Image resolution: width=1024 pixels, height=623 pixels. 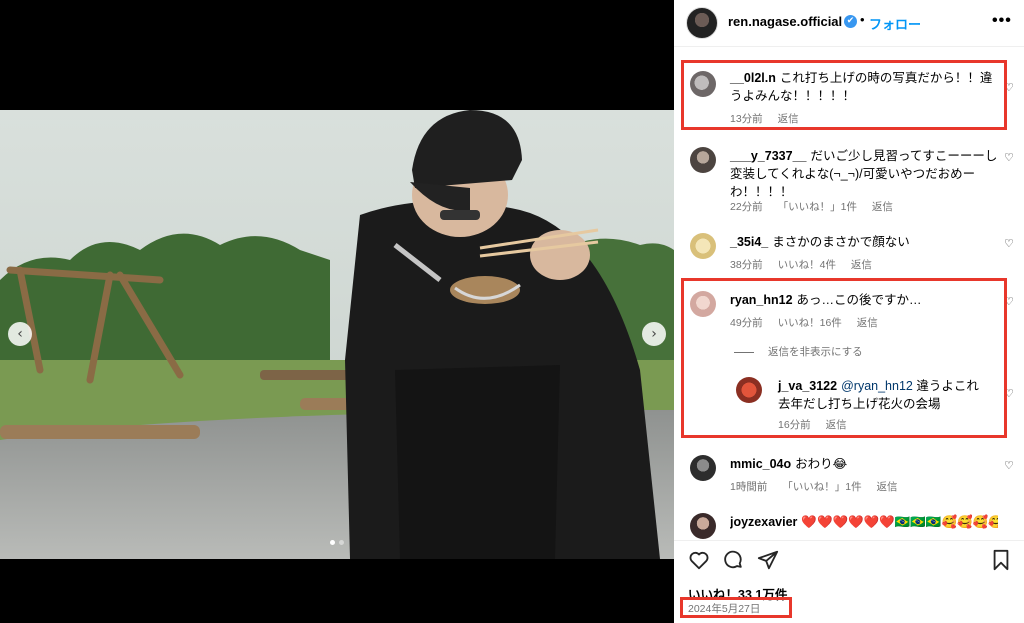 I want to click on author-username: ren.nagase.official, so click(x=785, y=21).